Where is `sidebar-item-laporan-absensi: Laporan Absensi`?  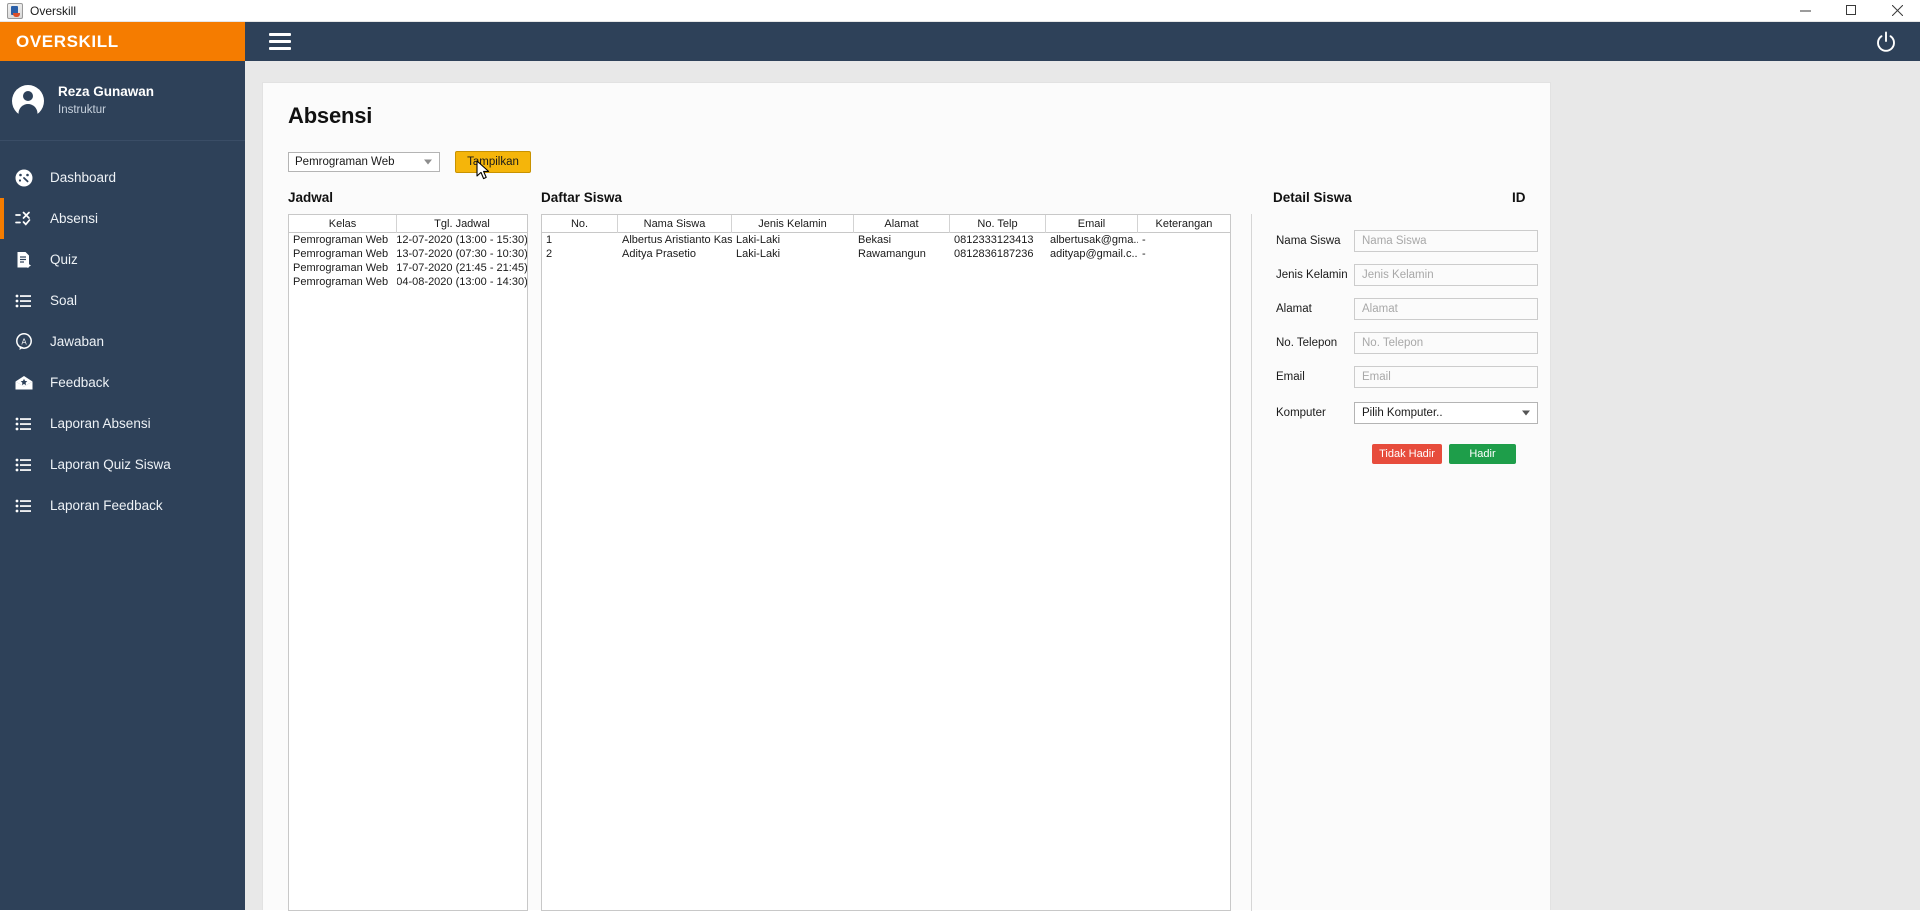 sidebar-item-laporan-absensi: Laporan Absensi is located at coordinates (122, 423).